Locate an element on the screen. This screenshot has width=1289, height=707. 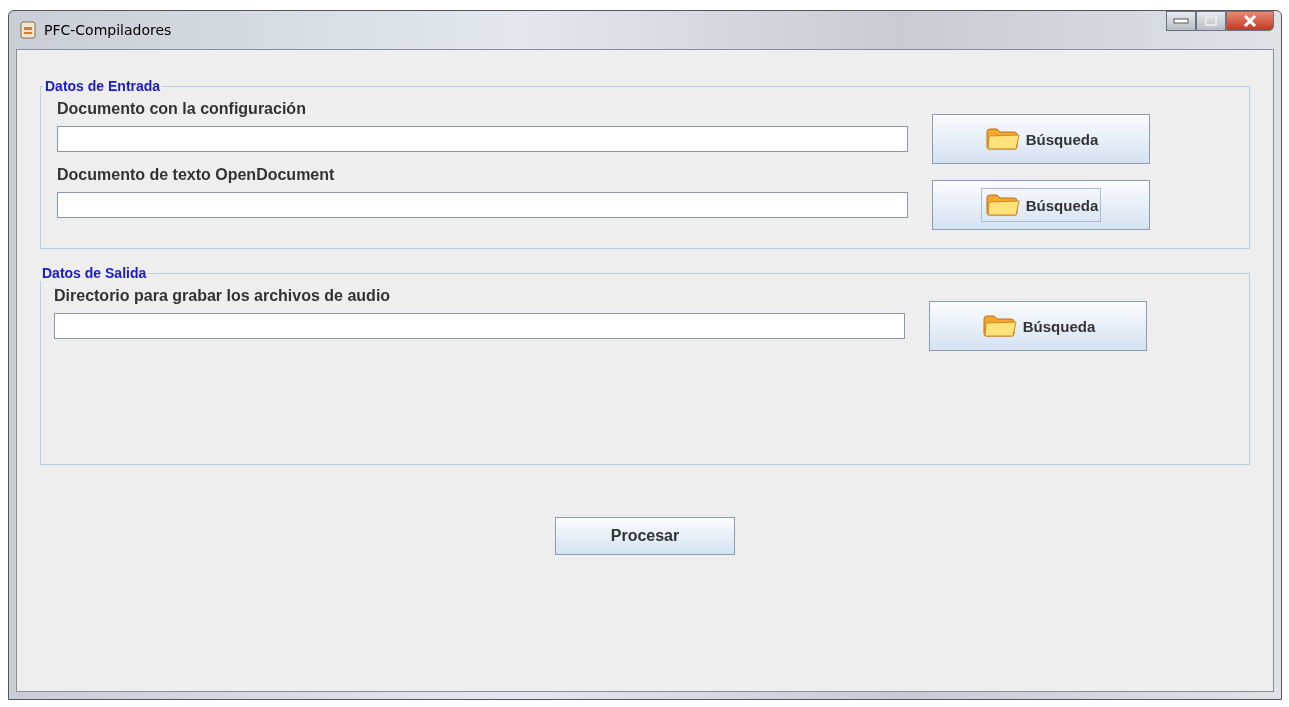
process-button: Procesar is located at coordinates (645, 536).